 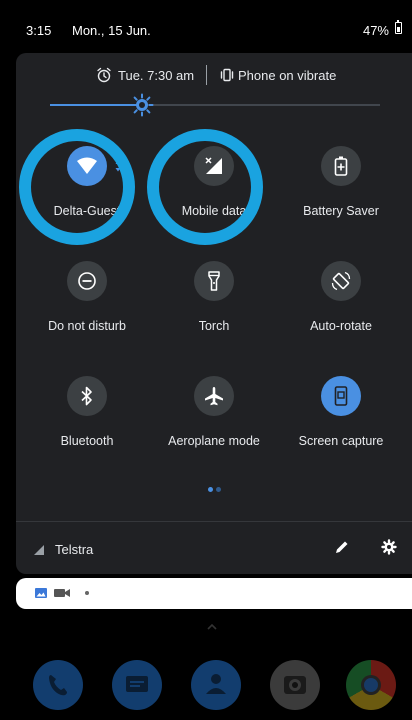 I want to click on status-bar: 3:15 Mon., 15 Jun. 47%, so click(x=206, y=26).